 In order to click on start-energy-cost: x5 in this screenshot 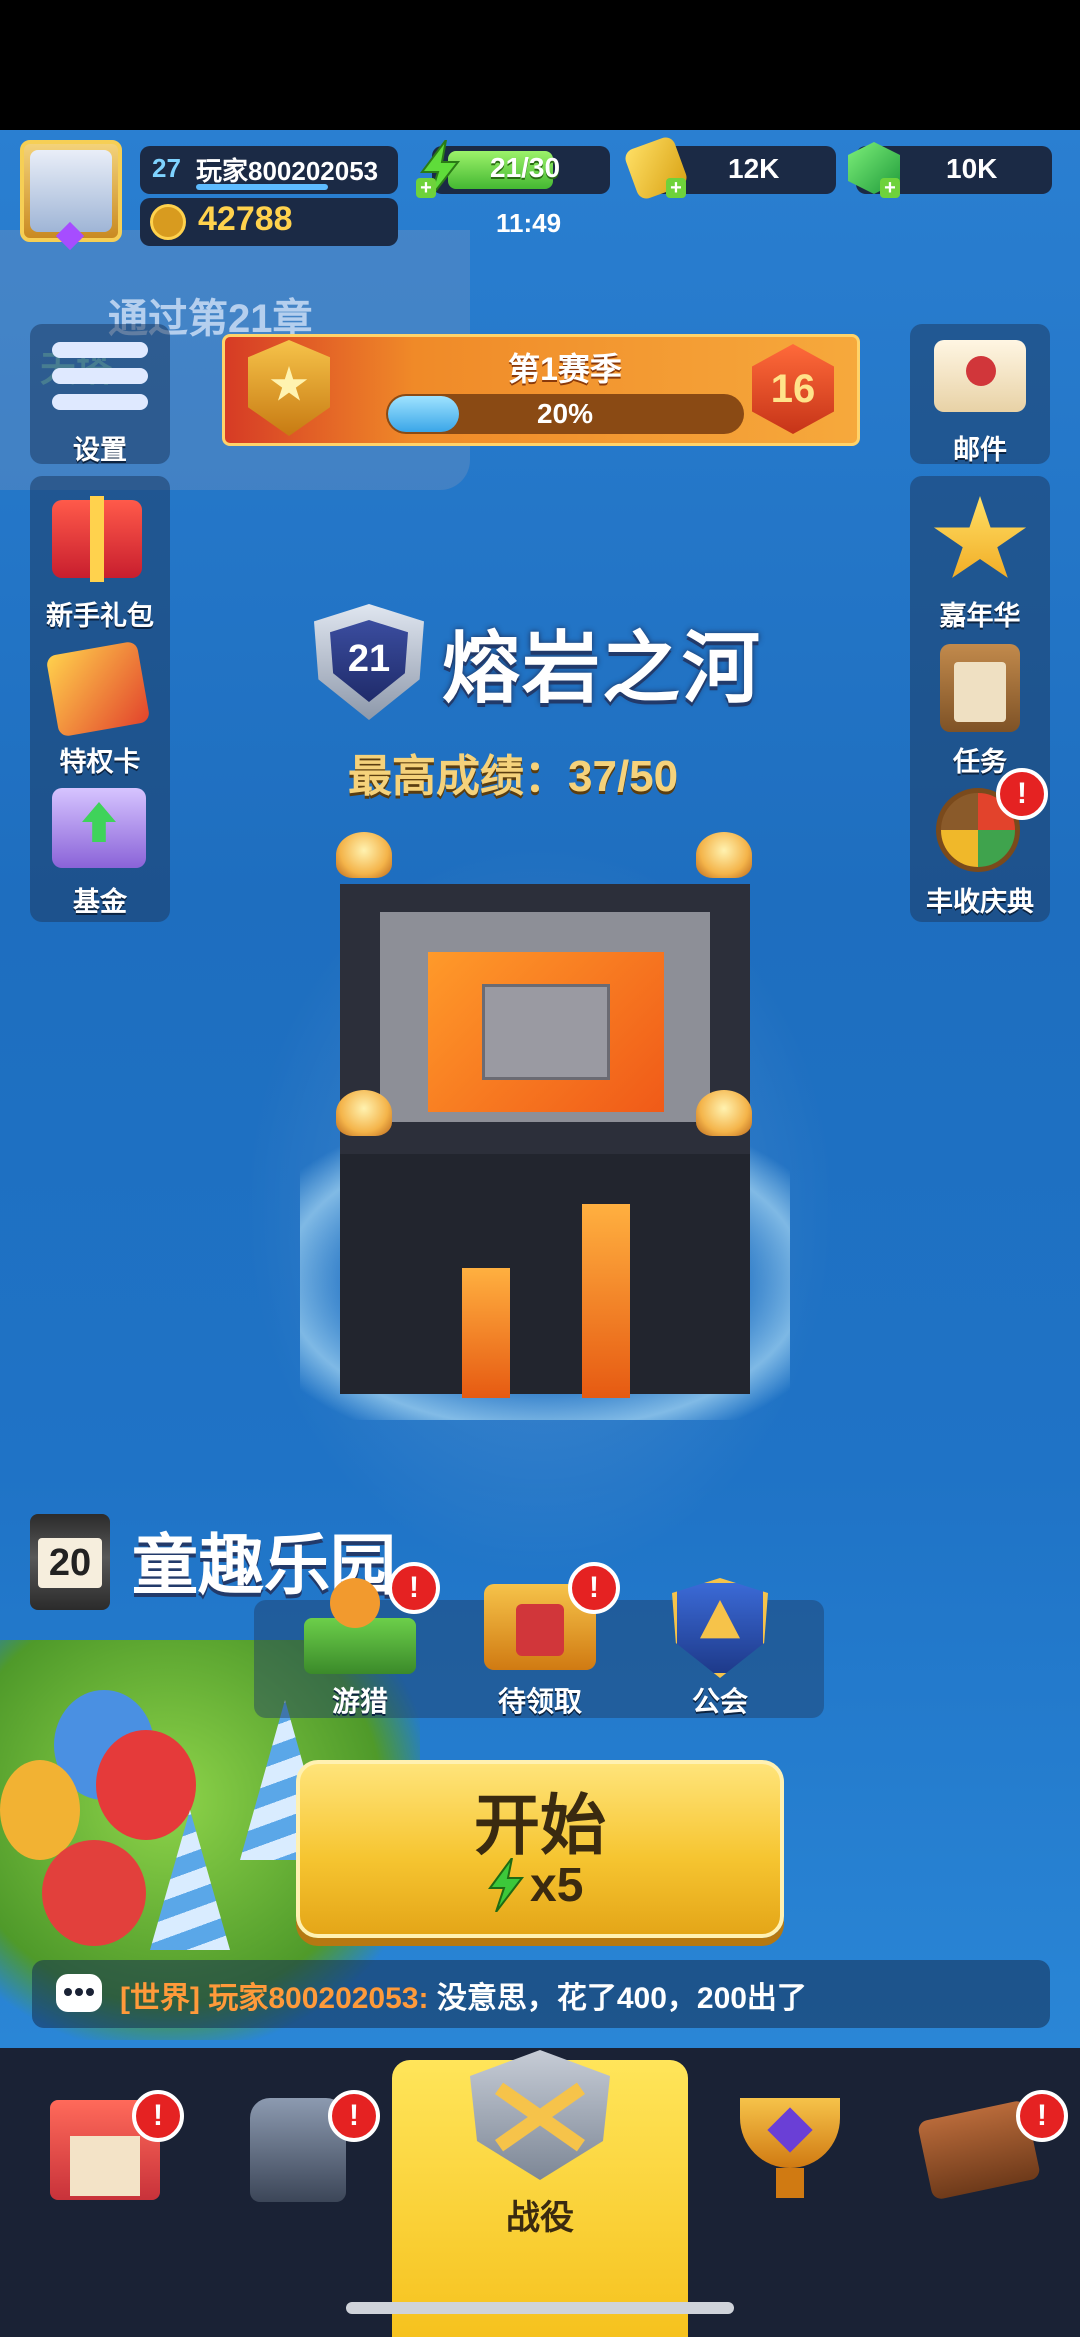, I will do `click(557, 1885)`.